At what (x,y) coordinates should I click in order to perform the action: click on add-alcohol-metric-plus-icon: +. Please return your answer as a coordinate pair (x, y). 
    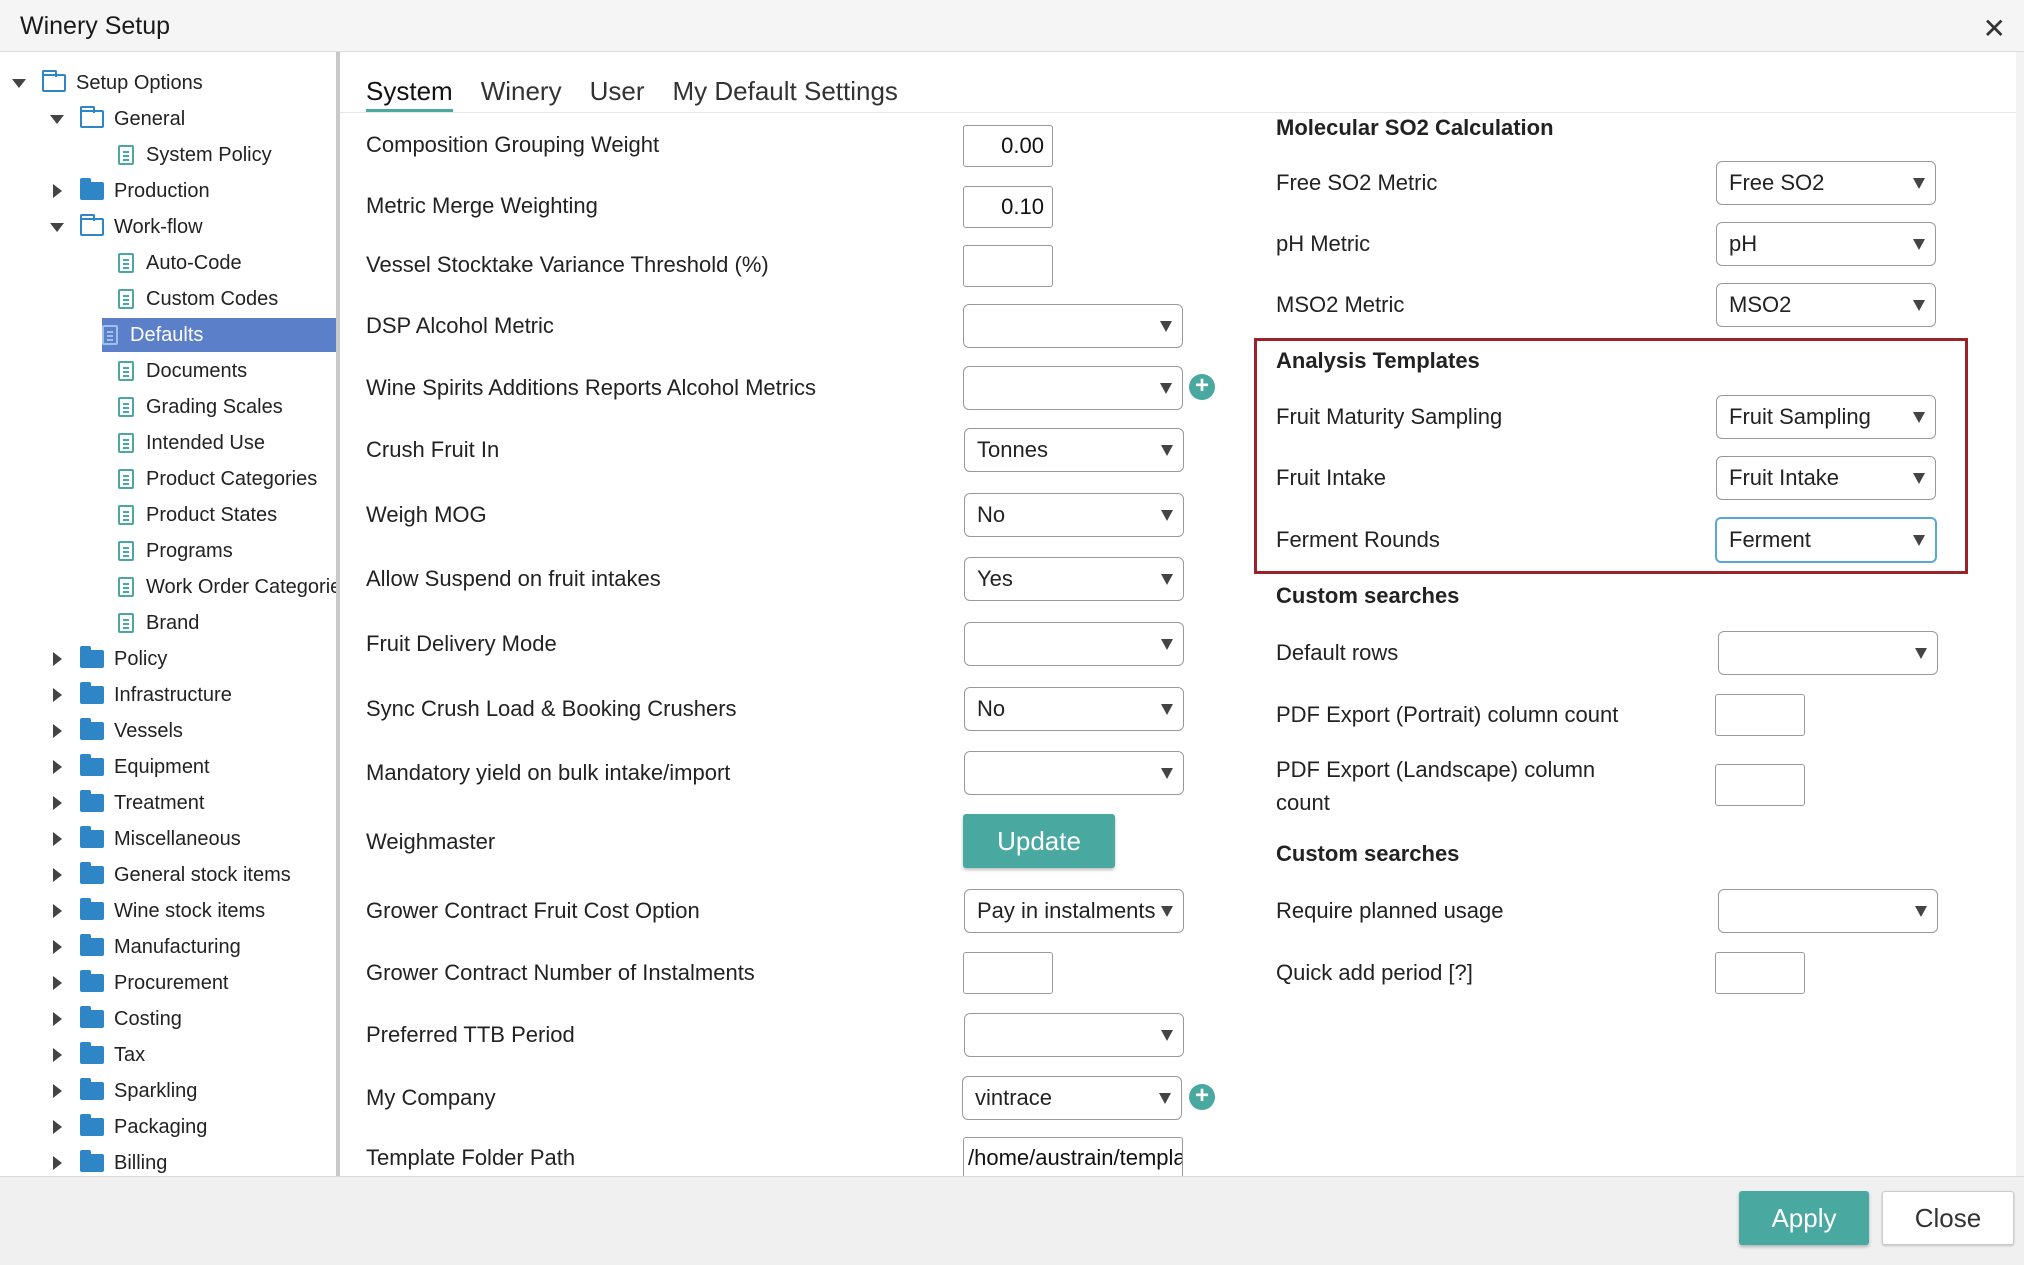
    Looking at the image, I should click on (1202, 387).